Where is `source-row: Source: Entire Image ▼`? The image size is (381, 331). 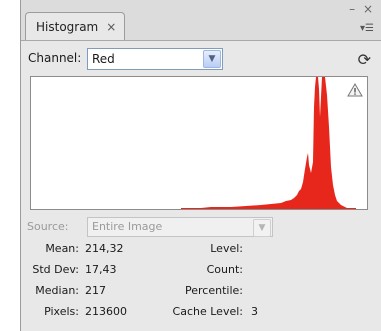
source-row: Source: Entire Image ▼ is located at coordinates (201, 227).